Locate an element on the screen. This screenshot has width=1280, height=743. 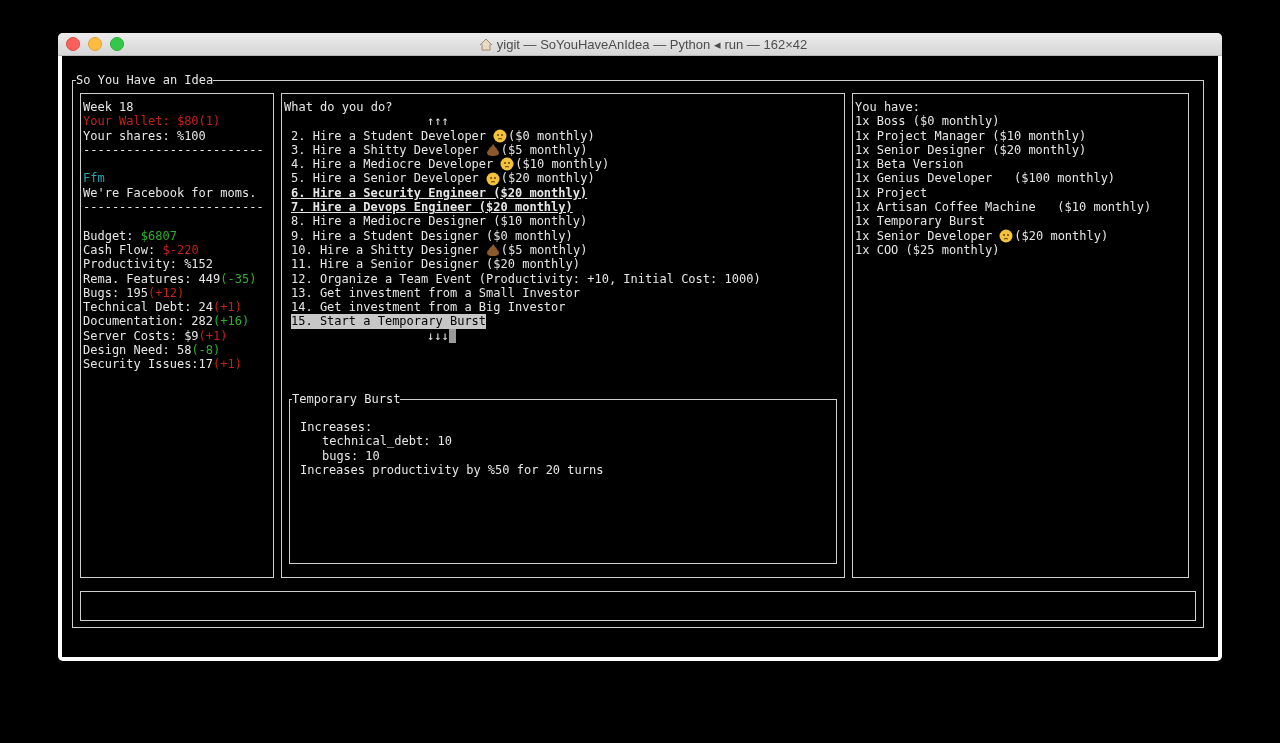
stat-label: Server Costs: $9 is located at coordinates (141, 336).